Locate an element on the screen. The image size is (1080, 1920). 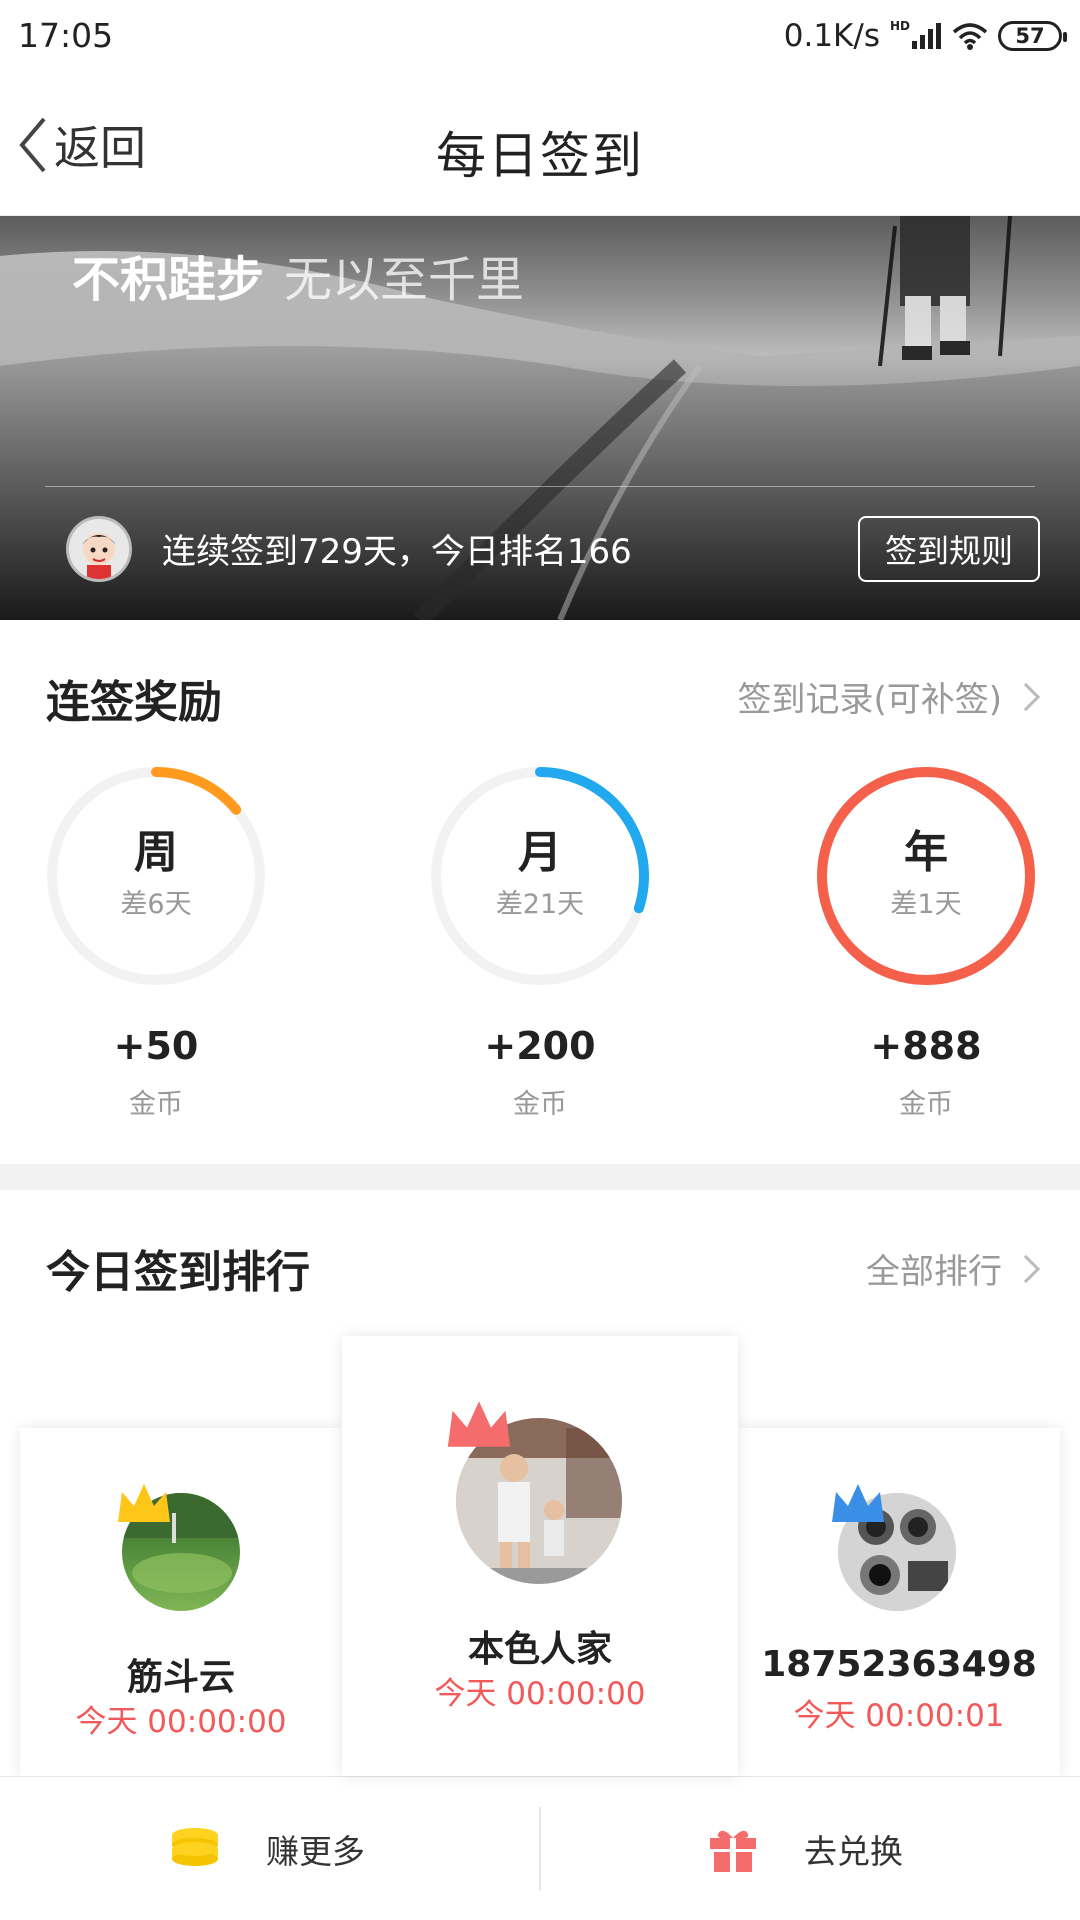
all-ranking-link: 全部排行 is located at coordinates (953, 1268).